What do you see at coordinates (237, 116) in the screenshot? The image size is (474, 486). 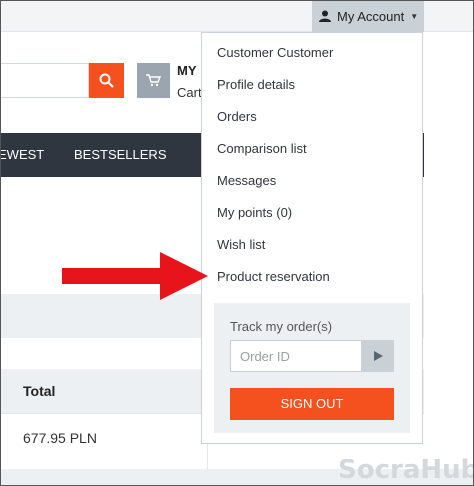 I see `menu-item-orders: Orders` at bounding box center [237, 116].